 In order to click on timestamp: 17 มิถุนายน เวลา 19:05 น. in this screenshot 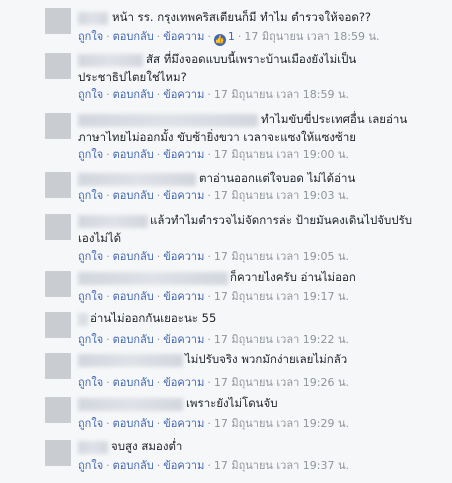, I will do `click(281, 256)`.